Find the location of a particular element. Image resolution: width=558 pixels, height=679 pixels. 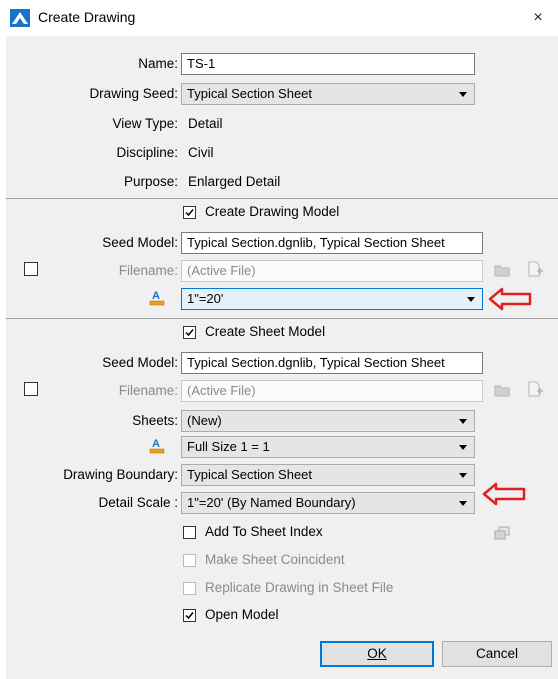

create-drawing-model-checkbox is located at coordinates (189, 212).